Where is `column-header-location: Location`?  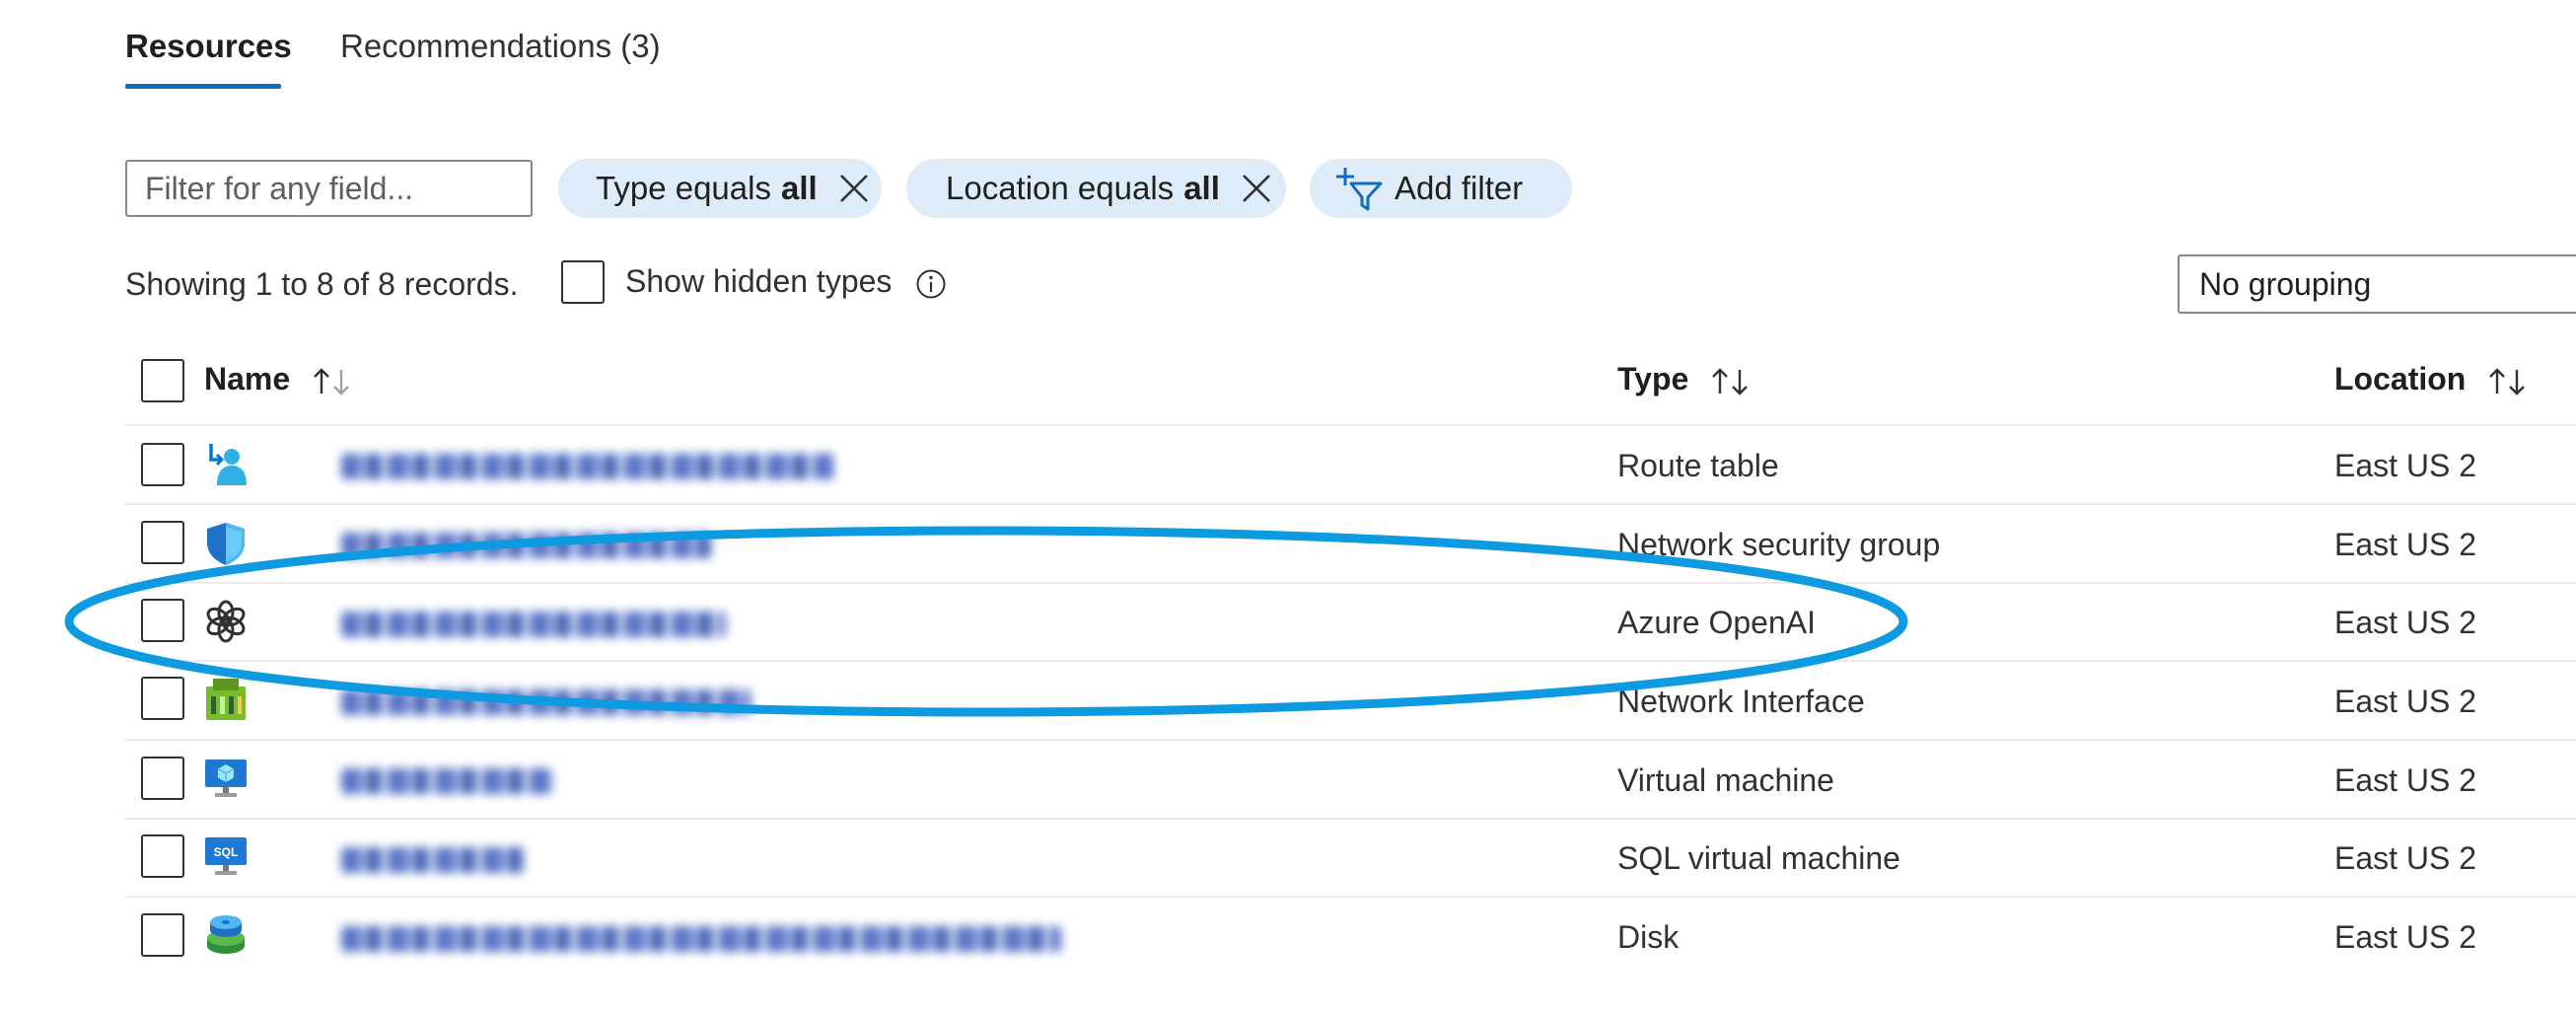 column-header-location: Location is located at coordinates (2432, 380).